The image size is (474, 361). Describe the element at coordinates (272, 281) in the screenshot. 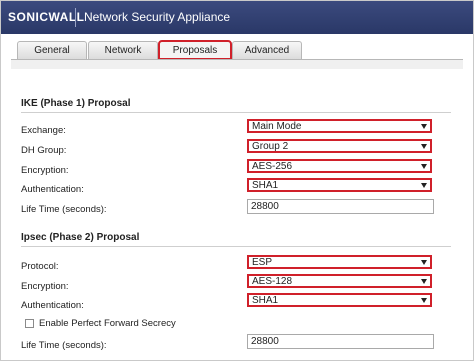

I see `ipsec-encryption-value: AES-128` at that location.